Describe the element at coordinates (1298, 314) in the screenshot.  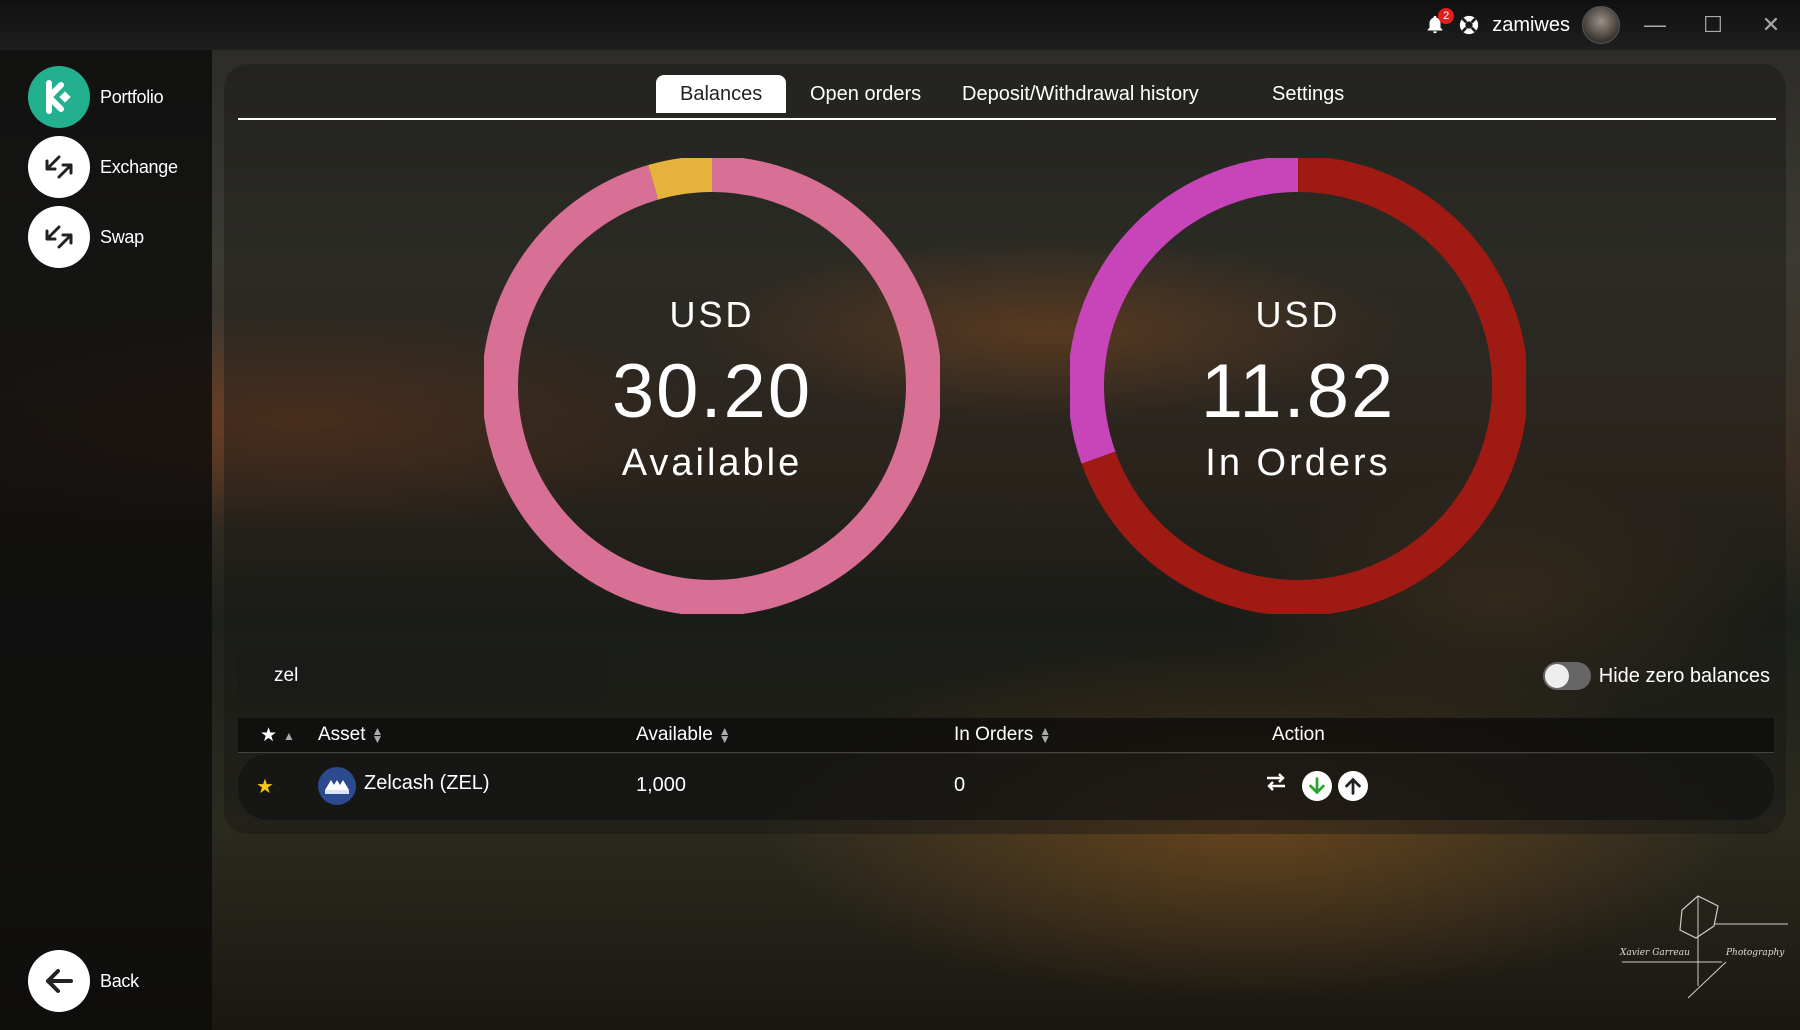
I see `in-orders-currency: USD` at that location.